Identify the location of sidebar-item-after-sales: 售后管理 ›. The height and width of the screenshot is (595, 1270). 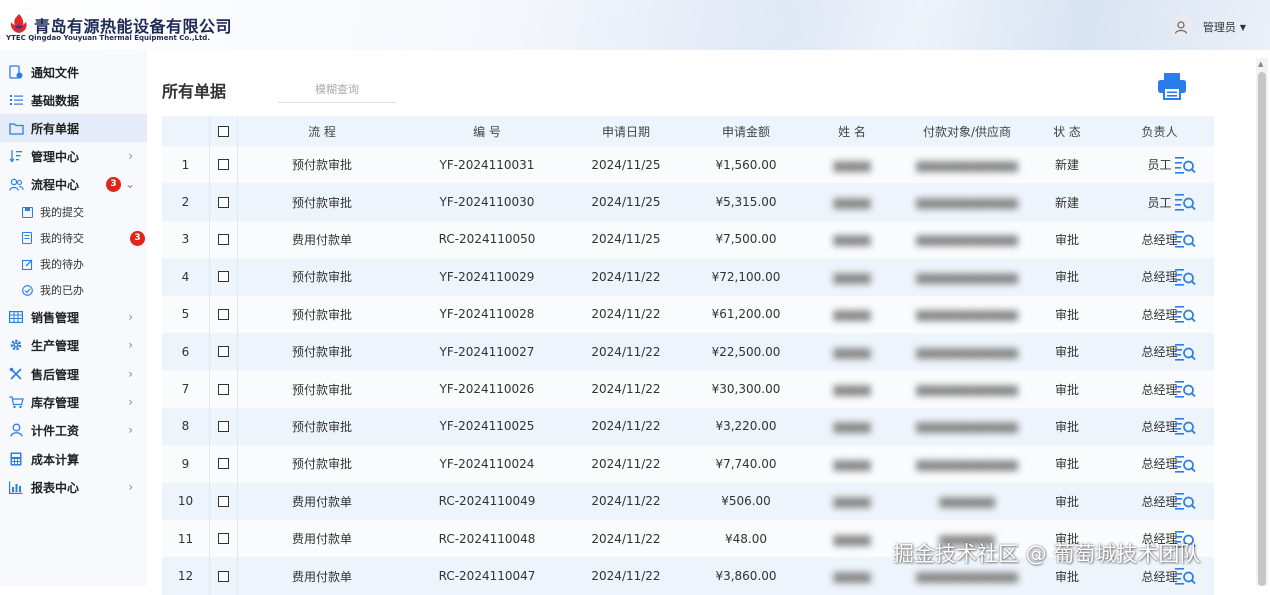
(73, 374).